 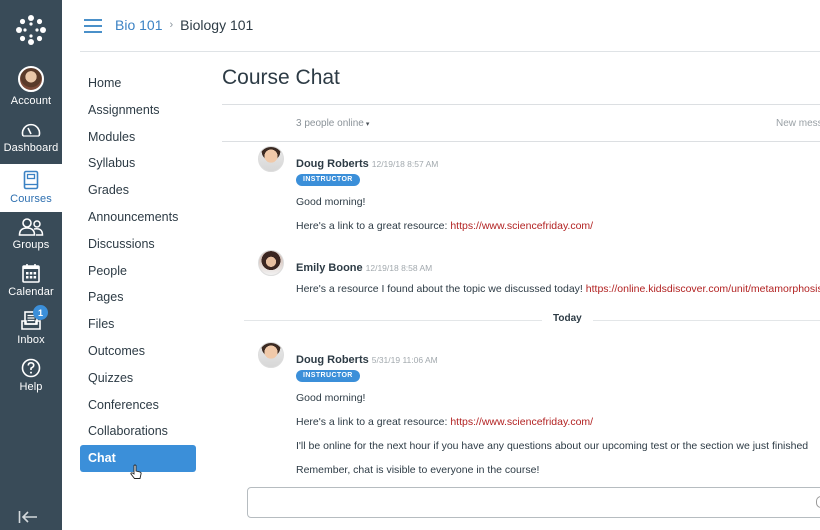 I want to click on global-nav-groups: Groups, so click(x=31, y=239).